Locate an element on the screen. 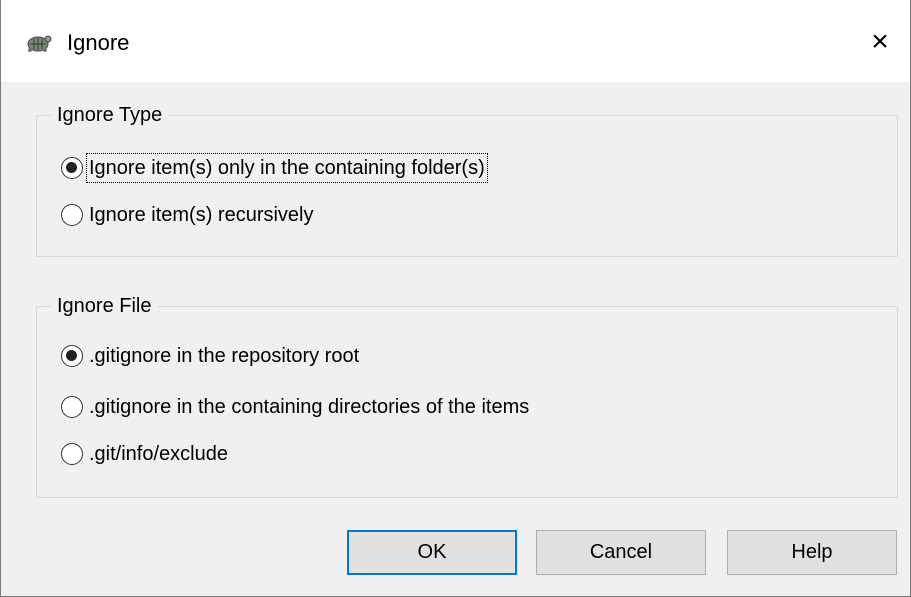 The image size is (911, 597). ok-button: OK is located at coordinates (432, 552).